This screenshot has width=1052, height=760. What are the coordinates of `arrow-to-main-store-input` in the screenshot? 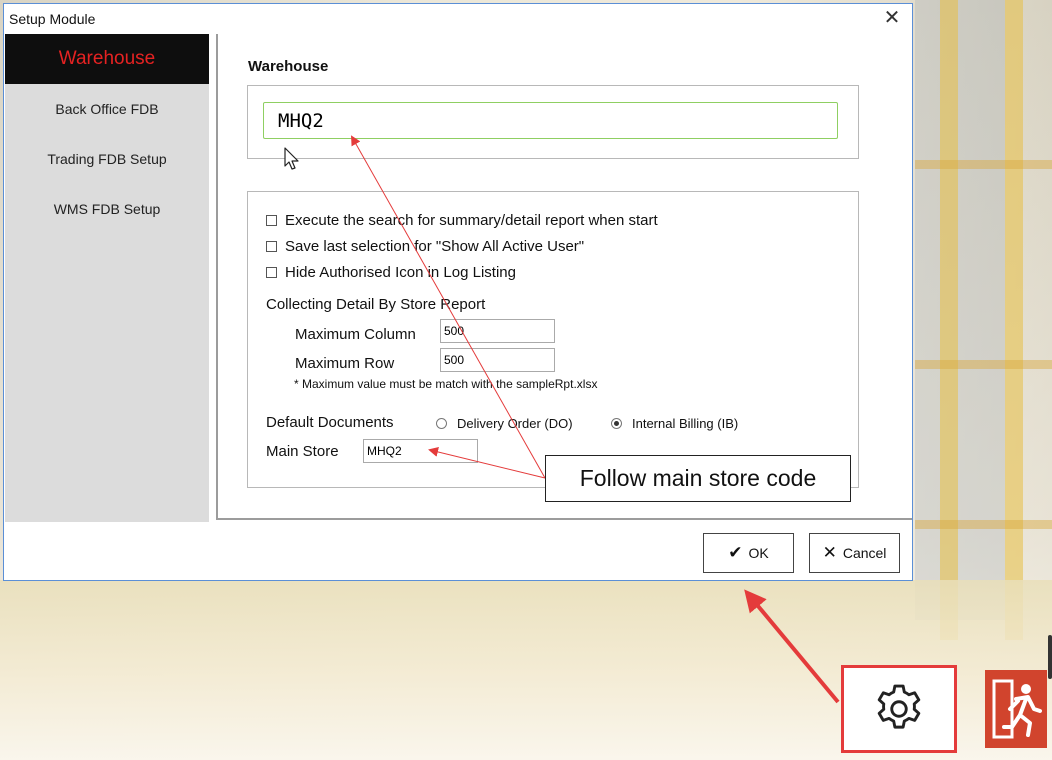 It's located at (487, 463).